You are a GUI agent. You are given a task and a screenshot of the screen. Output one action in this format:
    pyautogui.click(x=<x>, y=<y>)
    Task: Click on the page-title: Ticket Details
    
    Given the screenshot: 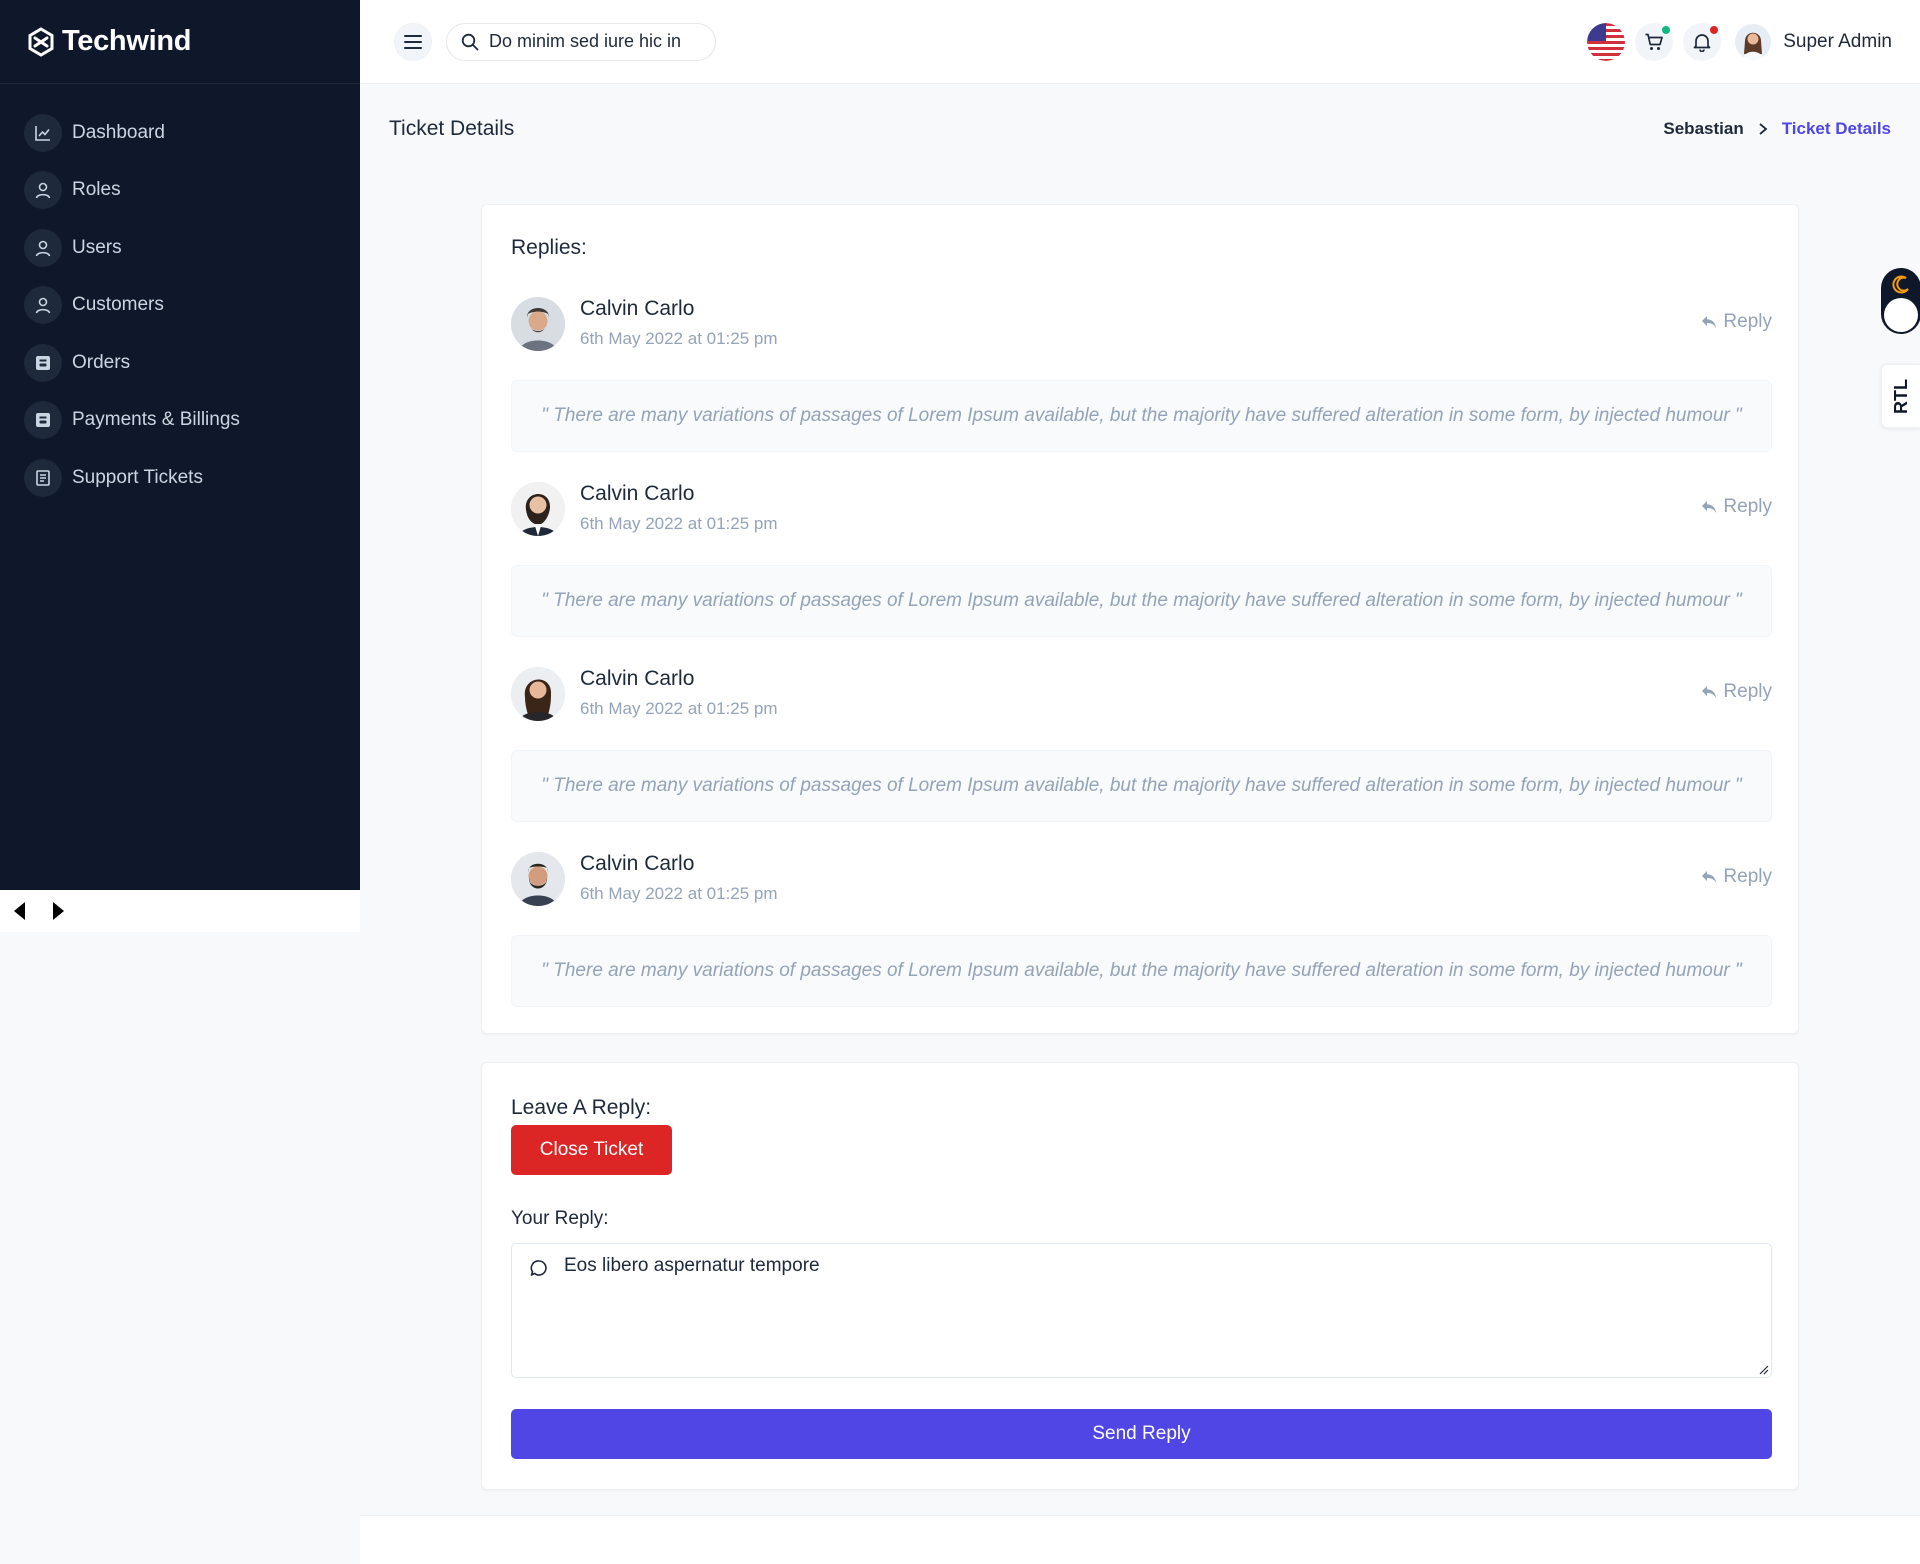 What is the action you would take?
    pyautogui.click(x=452, y=128)
    